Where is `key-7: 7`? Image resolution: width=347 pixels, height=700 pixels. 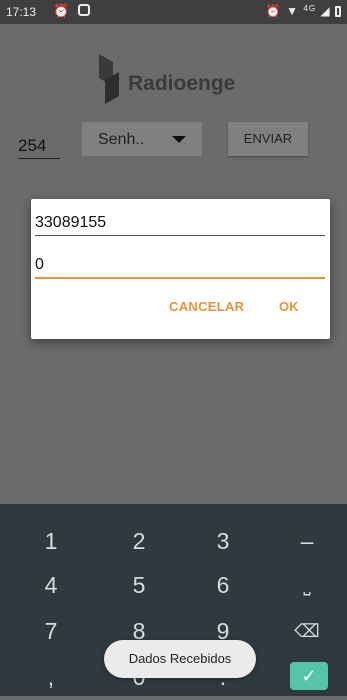 key-7: 7 is located at coordinates (51, 631).